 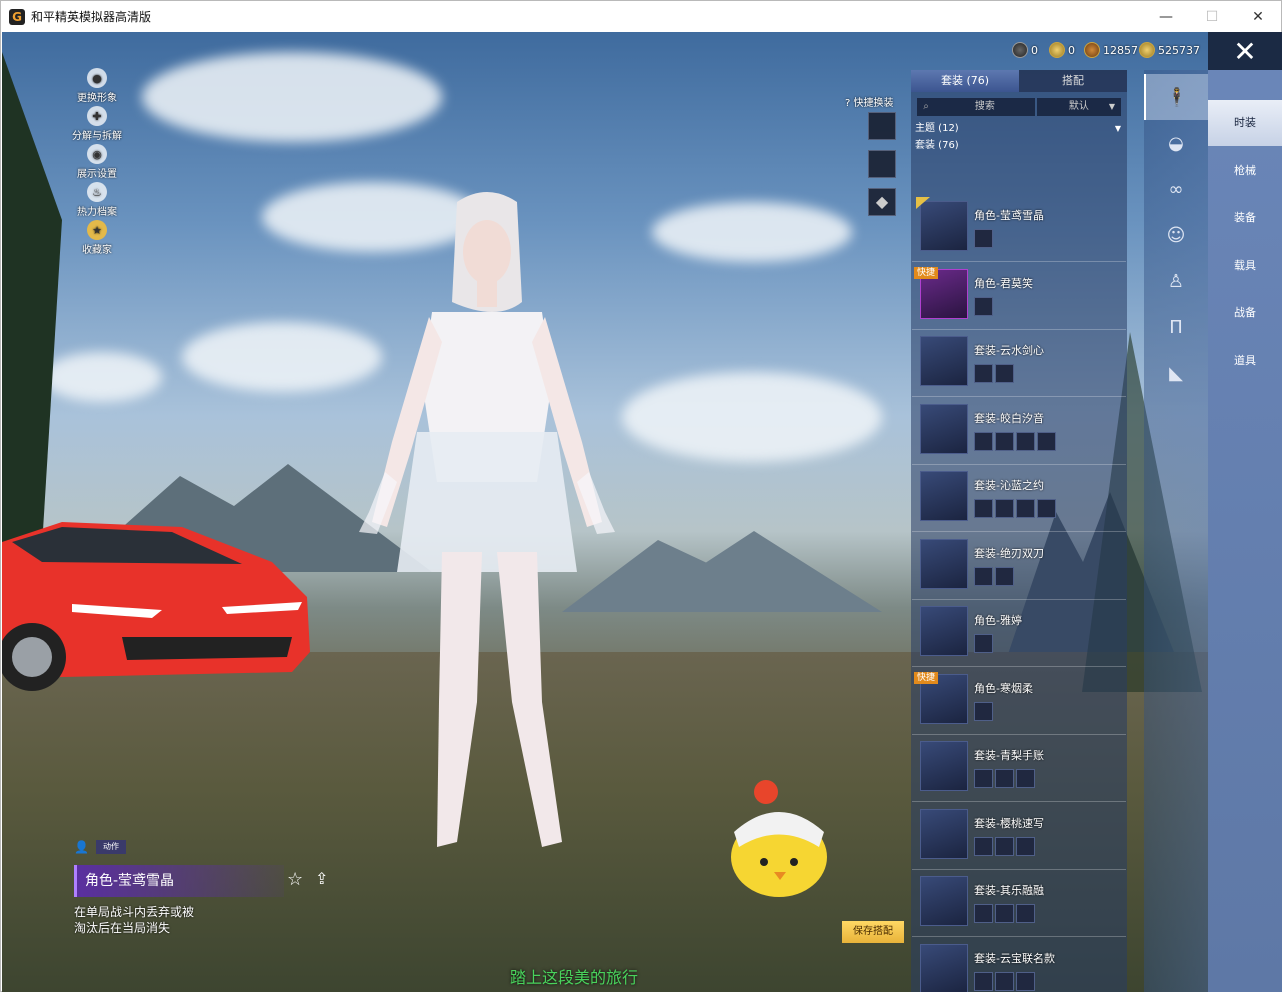 What do you see at coordinates (1245, 361) in the screenshot?
I see `side-menu-item: 道具` at bounding box center [1245, 361].